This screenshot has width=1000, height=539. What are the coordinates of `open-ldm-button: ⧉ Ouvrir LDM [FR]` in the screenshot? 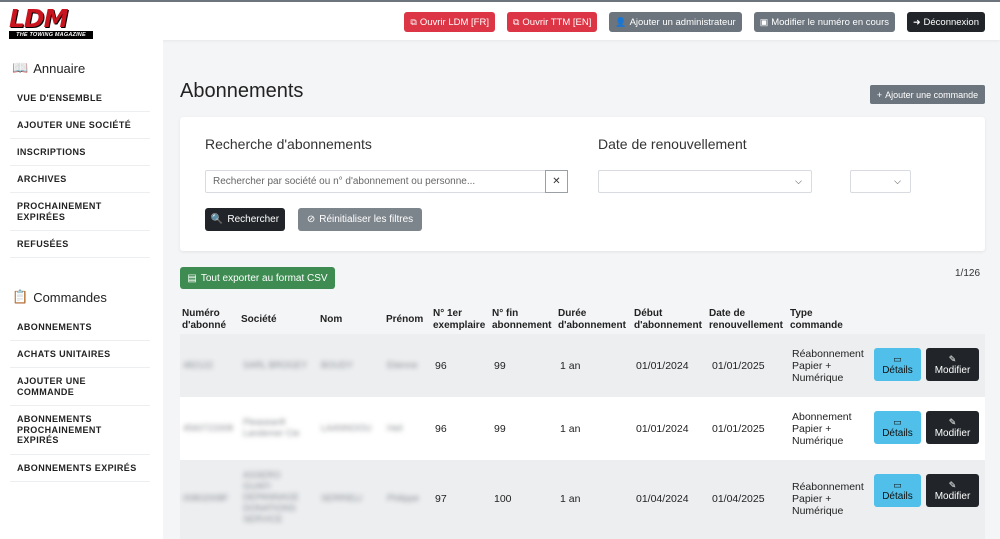 It's located at (449, 22).